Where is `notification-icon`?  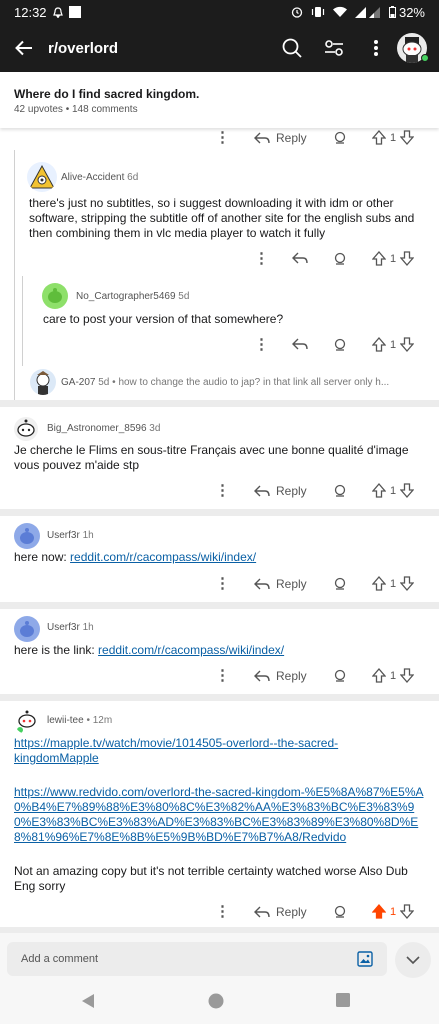
notification-icon is located at coordinates (57, 12).